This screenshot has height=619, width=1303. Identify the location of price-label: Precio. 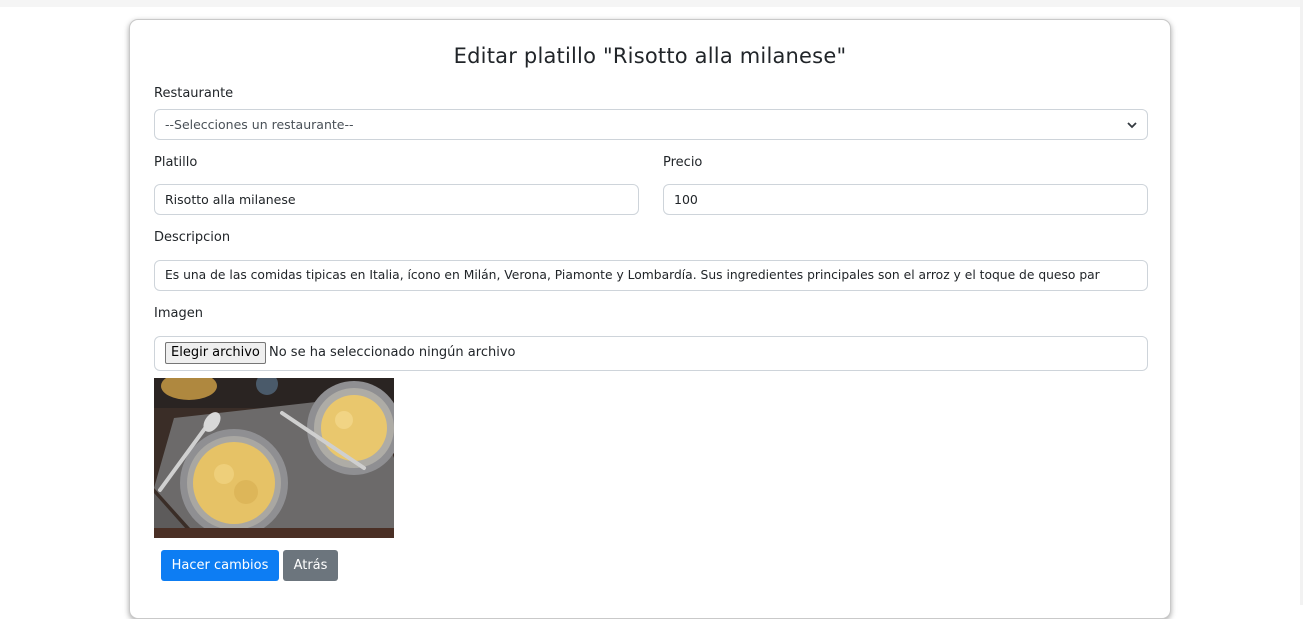
(683, 162).